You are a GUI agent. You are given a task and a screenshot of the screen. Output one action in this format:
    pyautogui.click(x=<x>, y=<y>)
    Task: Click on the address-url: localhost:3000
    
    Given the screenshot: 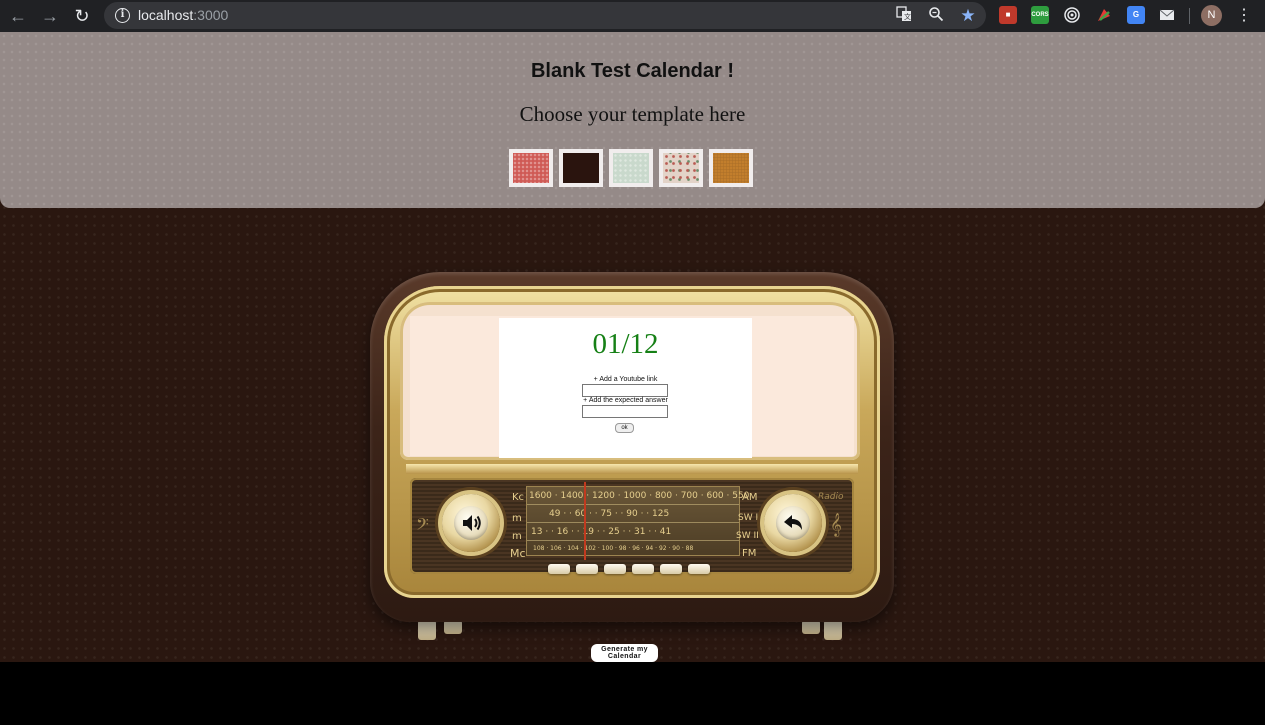 What is the action you would take?
    pyautogui.click(x=183, y=15)
    